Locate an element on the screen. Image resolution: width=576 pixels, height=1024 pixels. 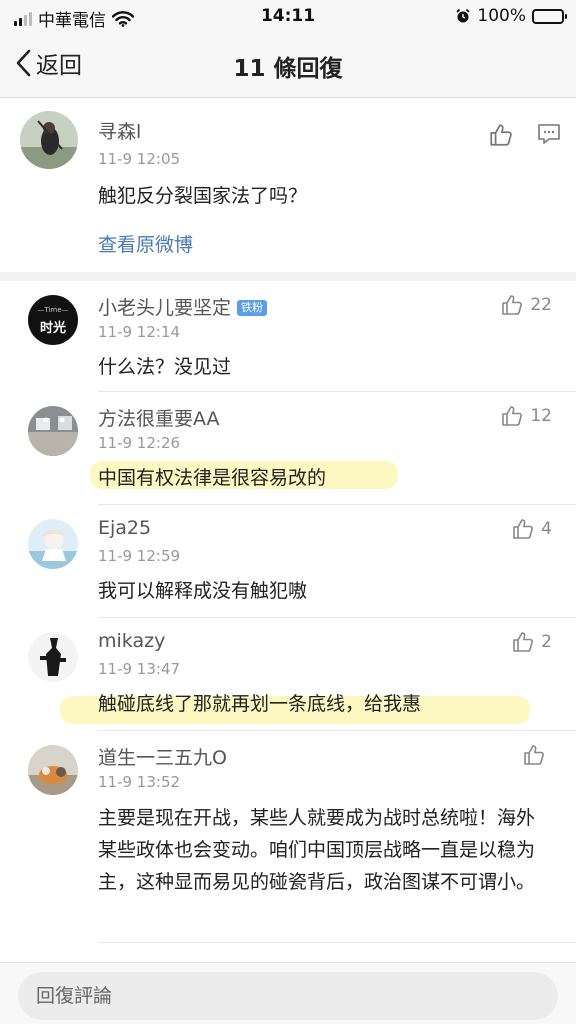
like-count: 22 is located at coordinates (541, 305).